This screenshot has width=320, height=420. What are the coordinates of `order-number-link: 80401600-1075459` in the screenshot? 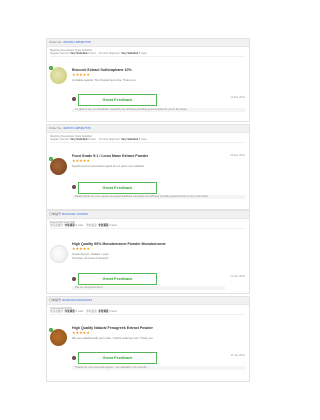 It's located at (75, 214).